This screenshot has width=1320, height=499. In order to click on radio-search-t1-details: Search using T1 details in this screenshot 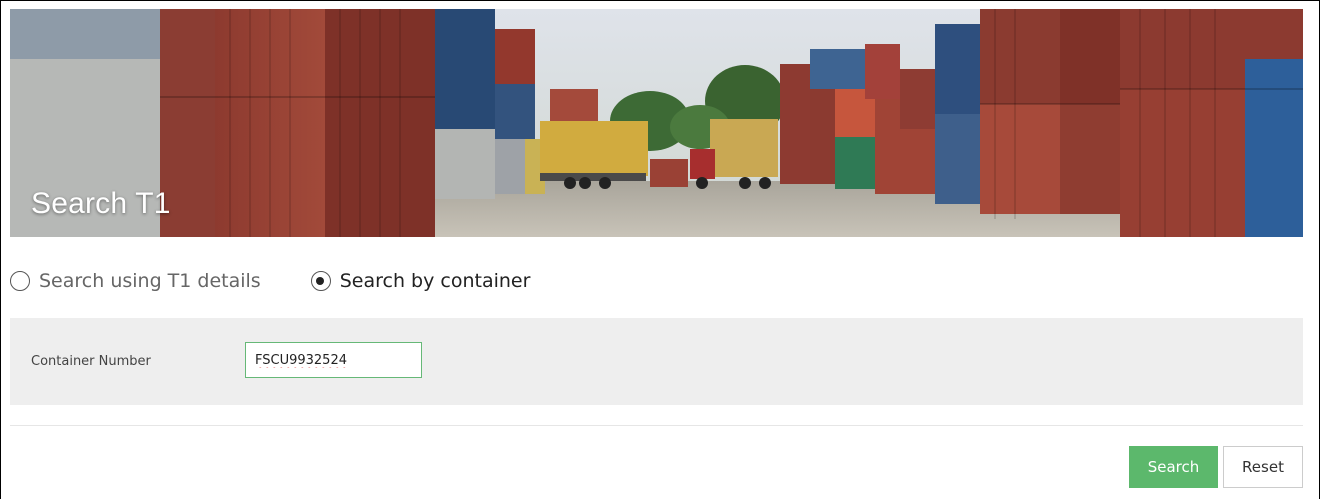, I will do `click(135, 281)`.